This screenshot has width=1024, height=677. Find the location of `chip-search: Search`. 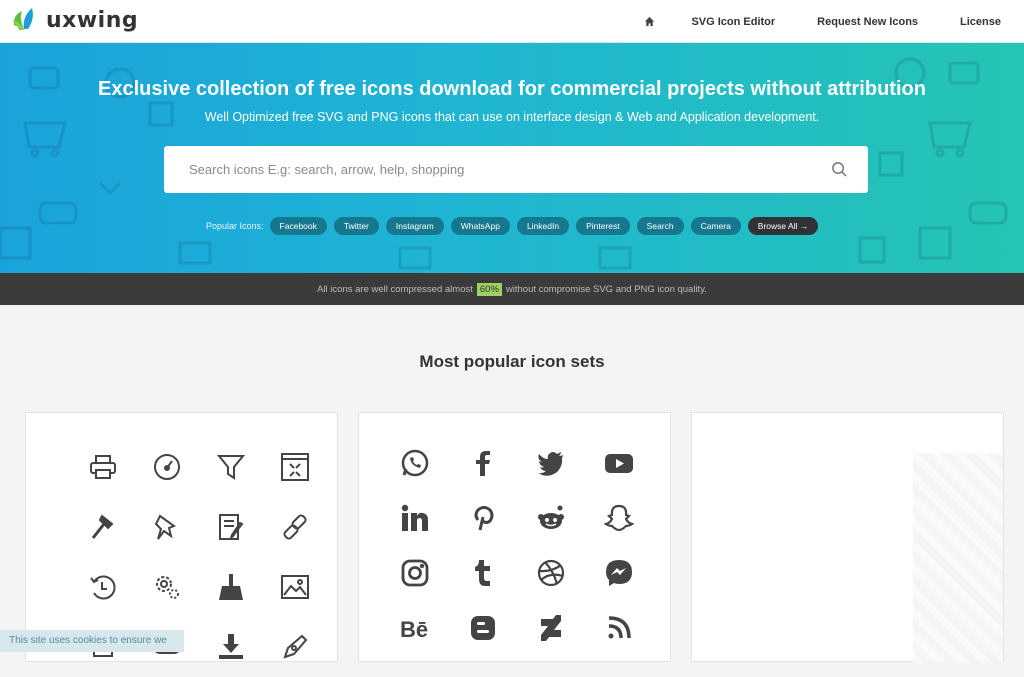

chip-search: Search is located at coordinates (660, 226).